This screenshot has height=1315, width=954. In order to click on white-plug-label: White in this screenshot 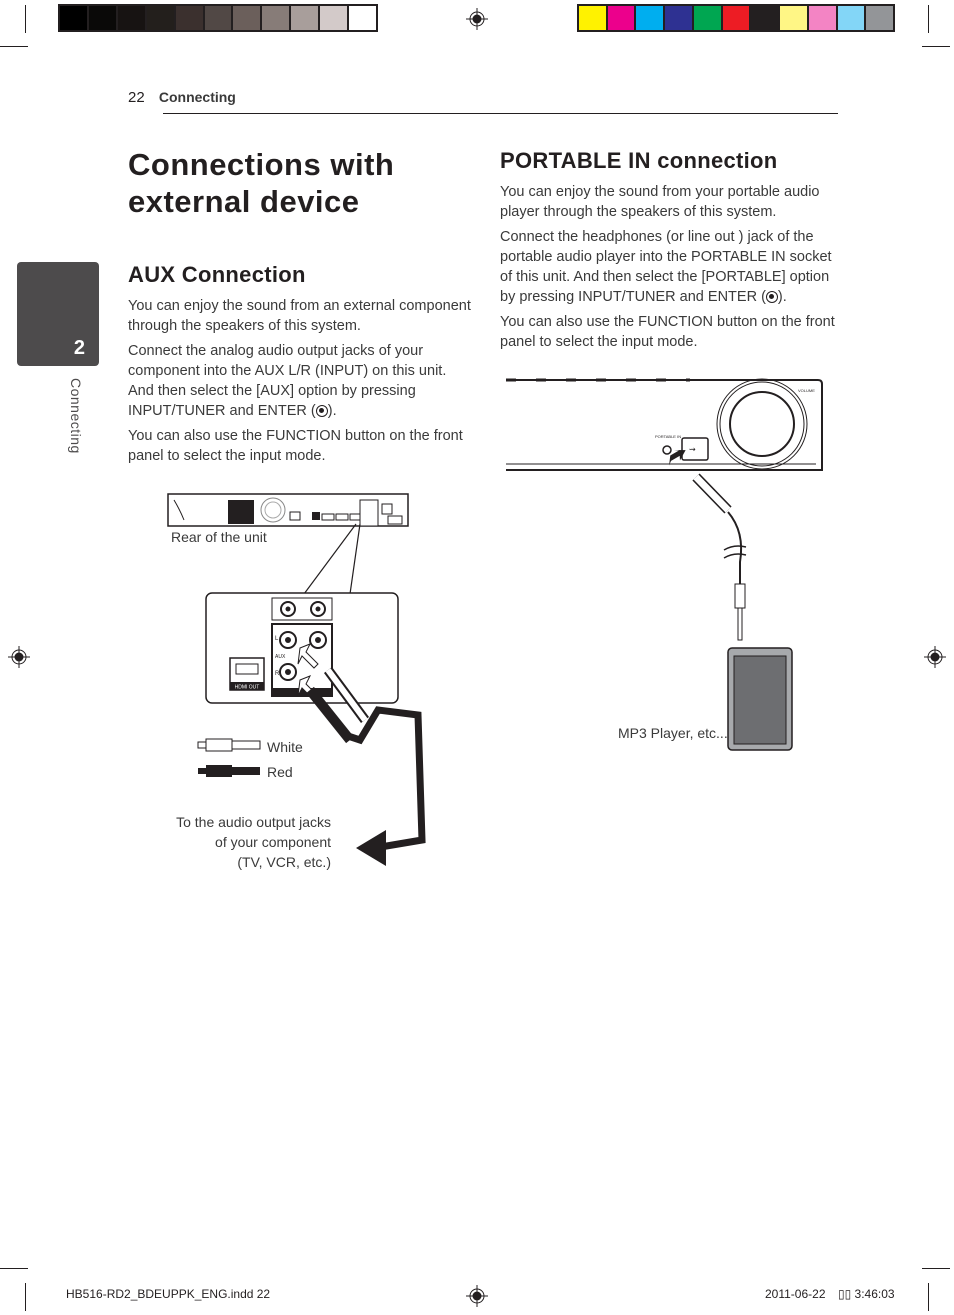, I will do `click(285, 747)`.